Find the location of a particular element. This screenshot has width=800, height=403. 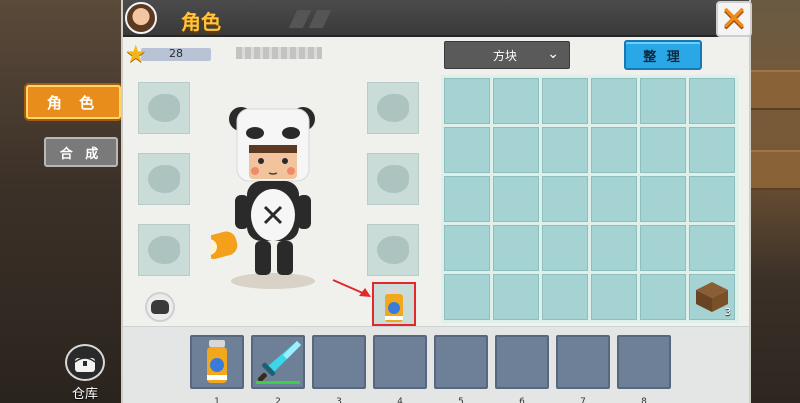

wing-slot-icon is located at coordinates (393, 250).